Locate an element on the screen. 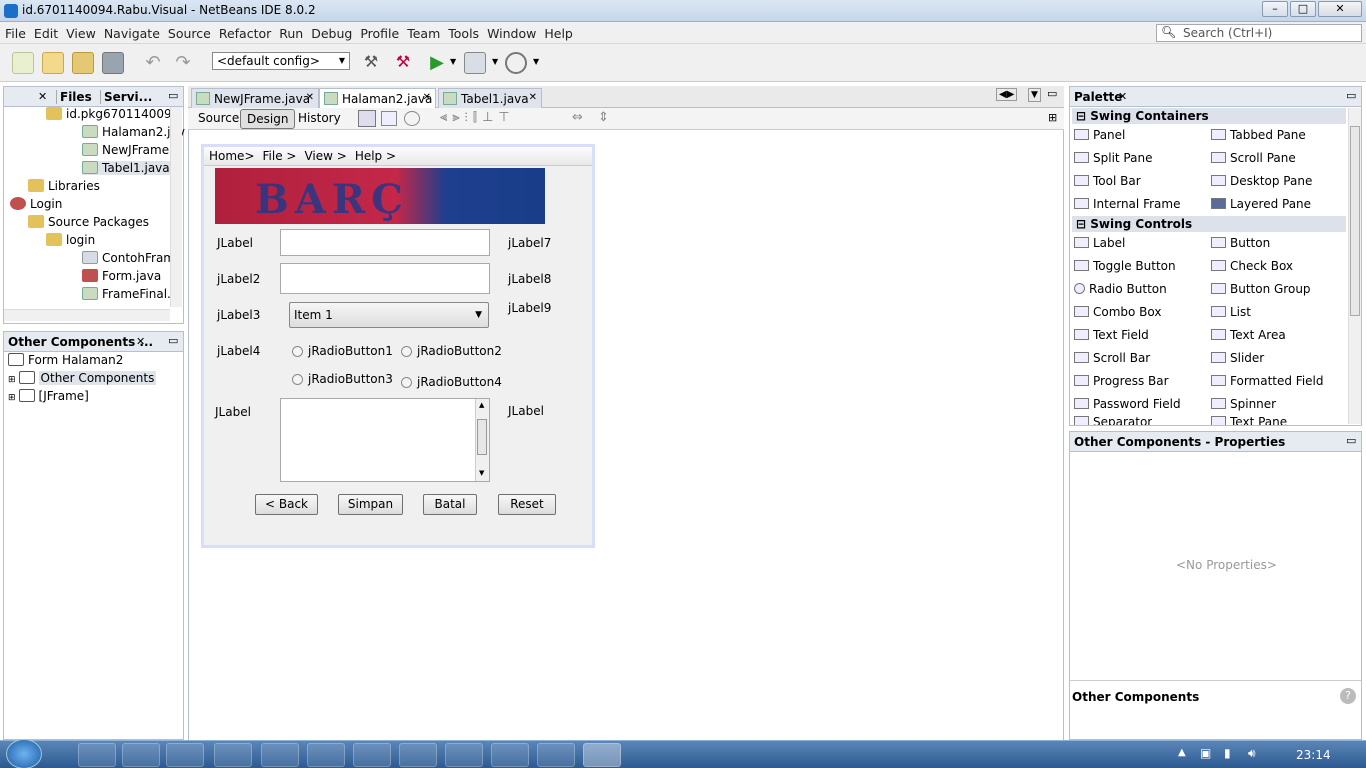 The width and height of the screenshot is (1366, 768). palette-item: Slider is located at coordinates (1237, 358).